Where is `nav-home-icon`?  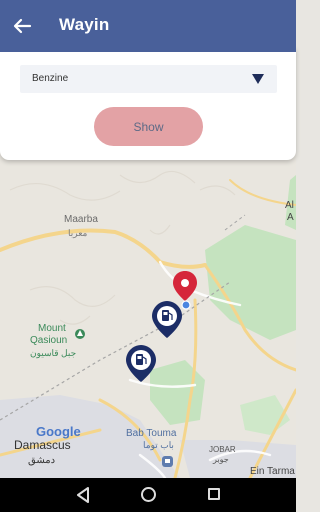 nav-home-icon is located at coordinates (148, 494).